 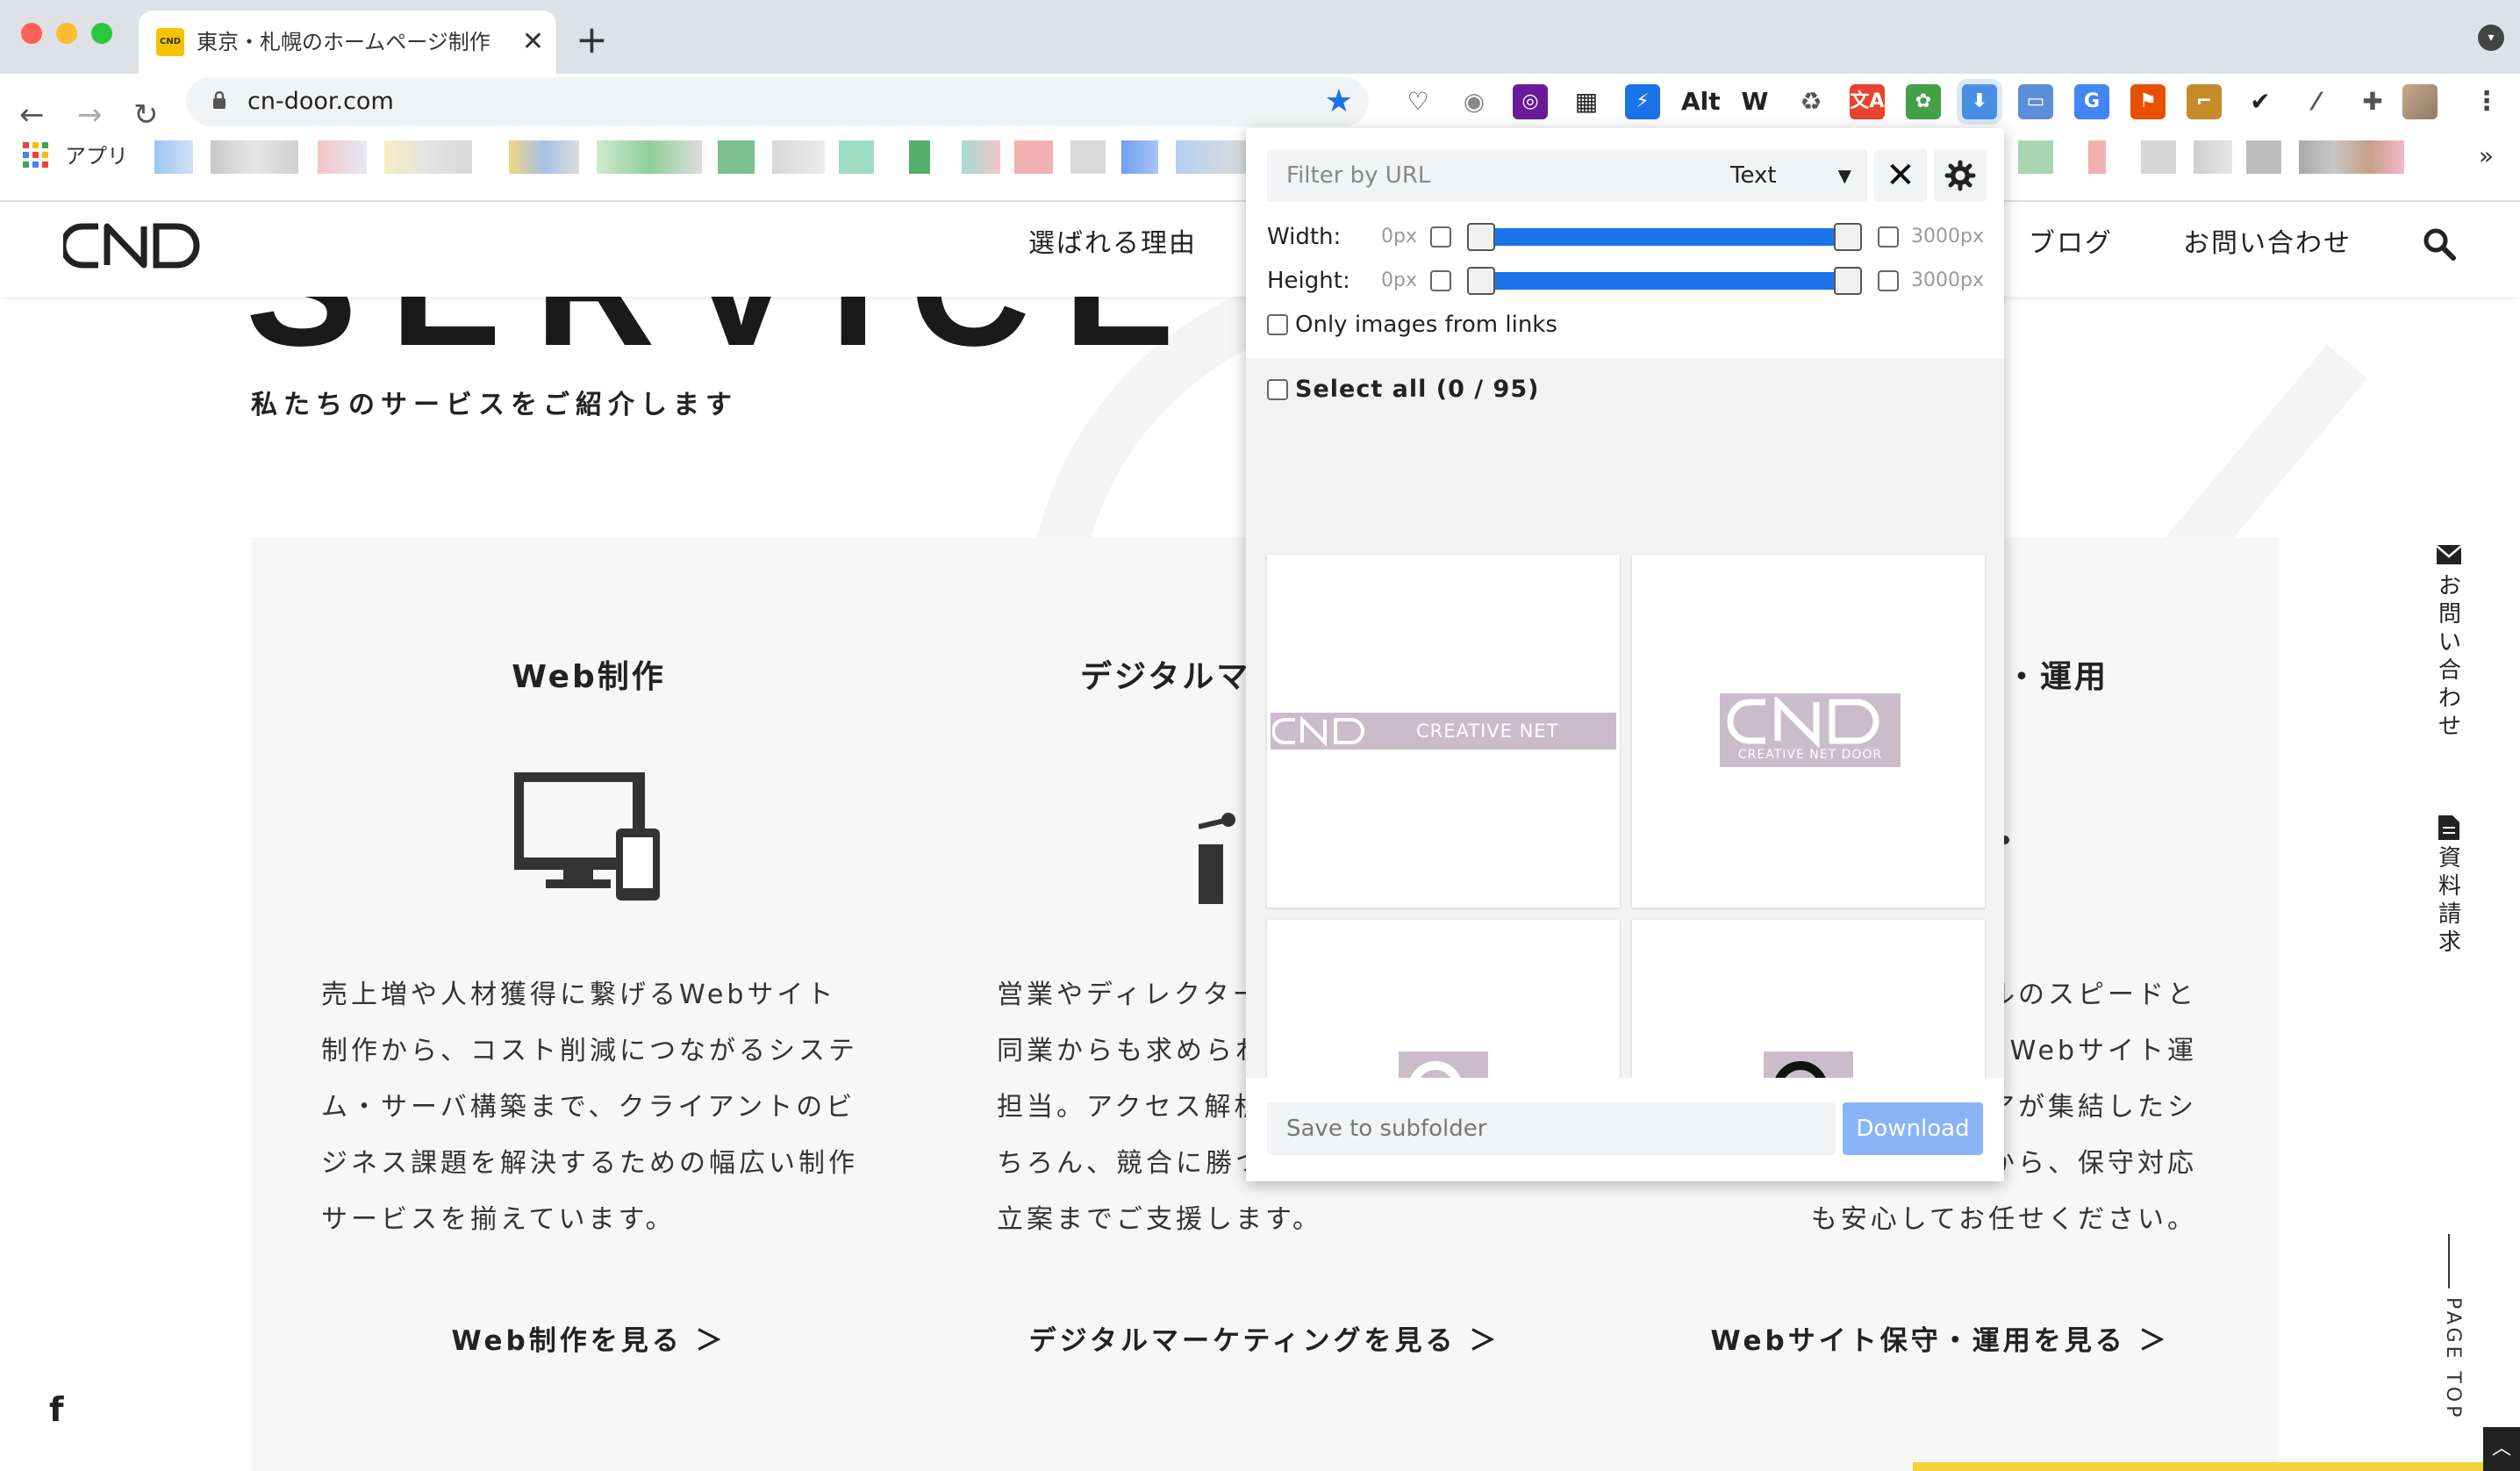 I want to click on extensions-puzzle-icon: ✚, so click(x=2372, y=101).